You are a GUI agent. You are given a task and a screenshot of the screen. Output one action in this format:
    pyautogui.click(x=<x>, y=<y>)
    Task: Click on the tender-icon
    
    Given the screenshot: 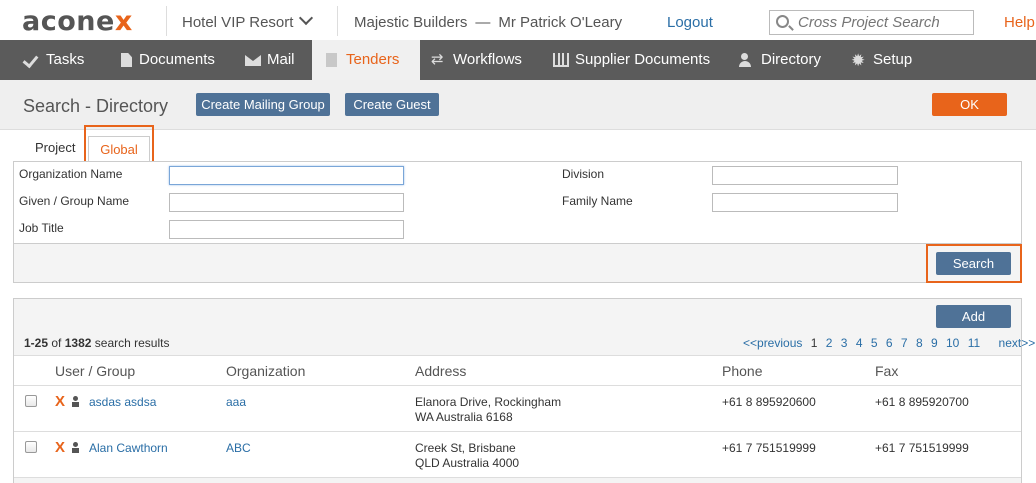 What is the action you would take?
    pyautogui.click(x=331, y=60)
    